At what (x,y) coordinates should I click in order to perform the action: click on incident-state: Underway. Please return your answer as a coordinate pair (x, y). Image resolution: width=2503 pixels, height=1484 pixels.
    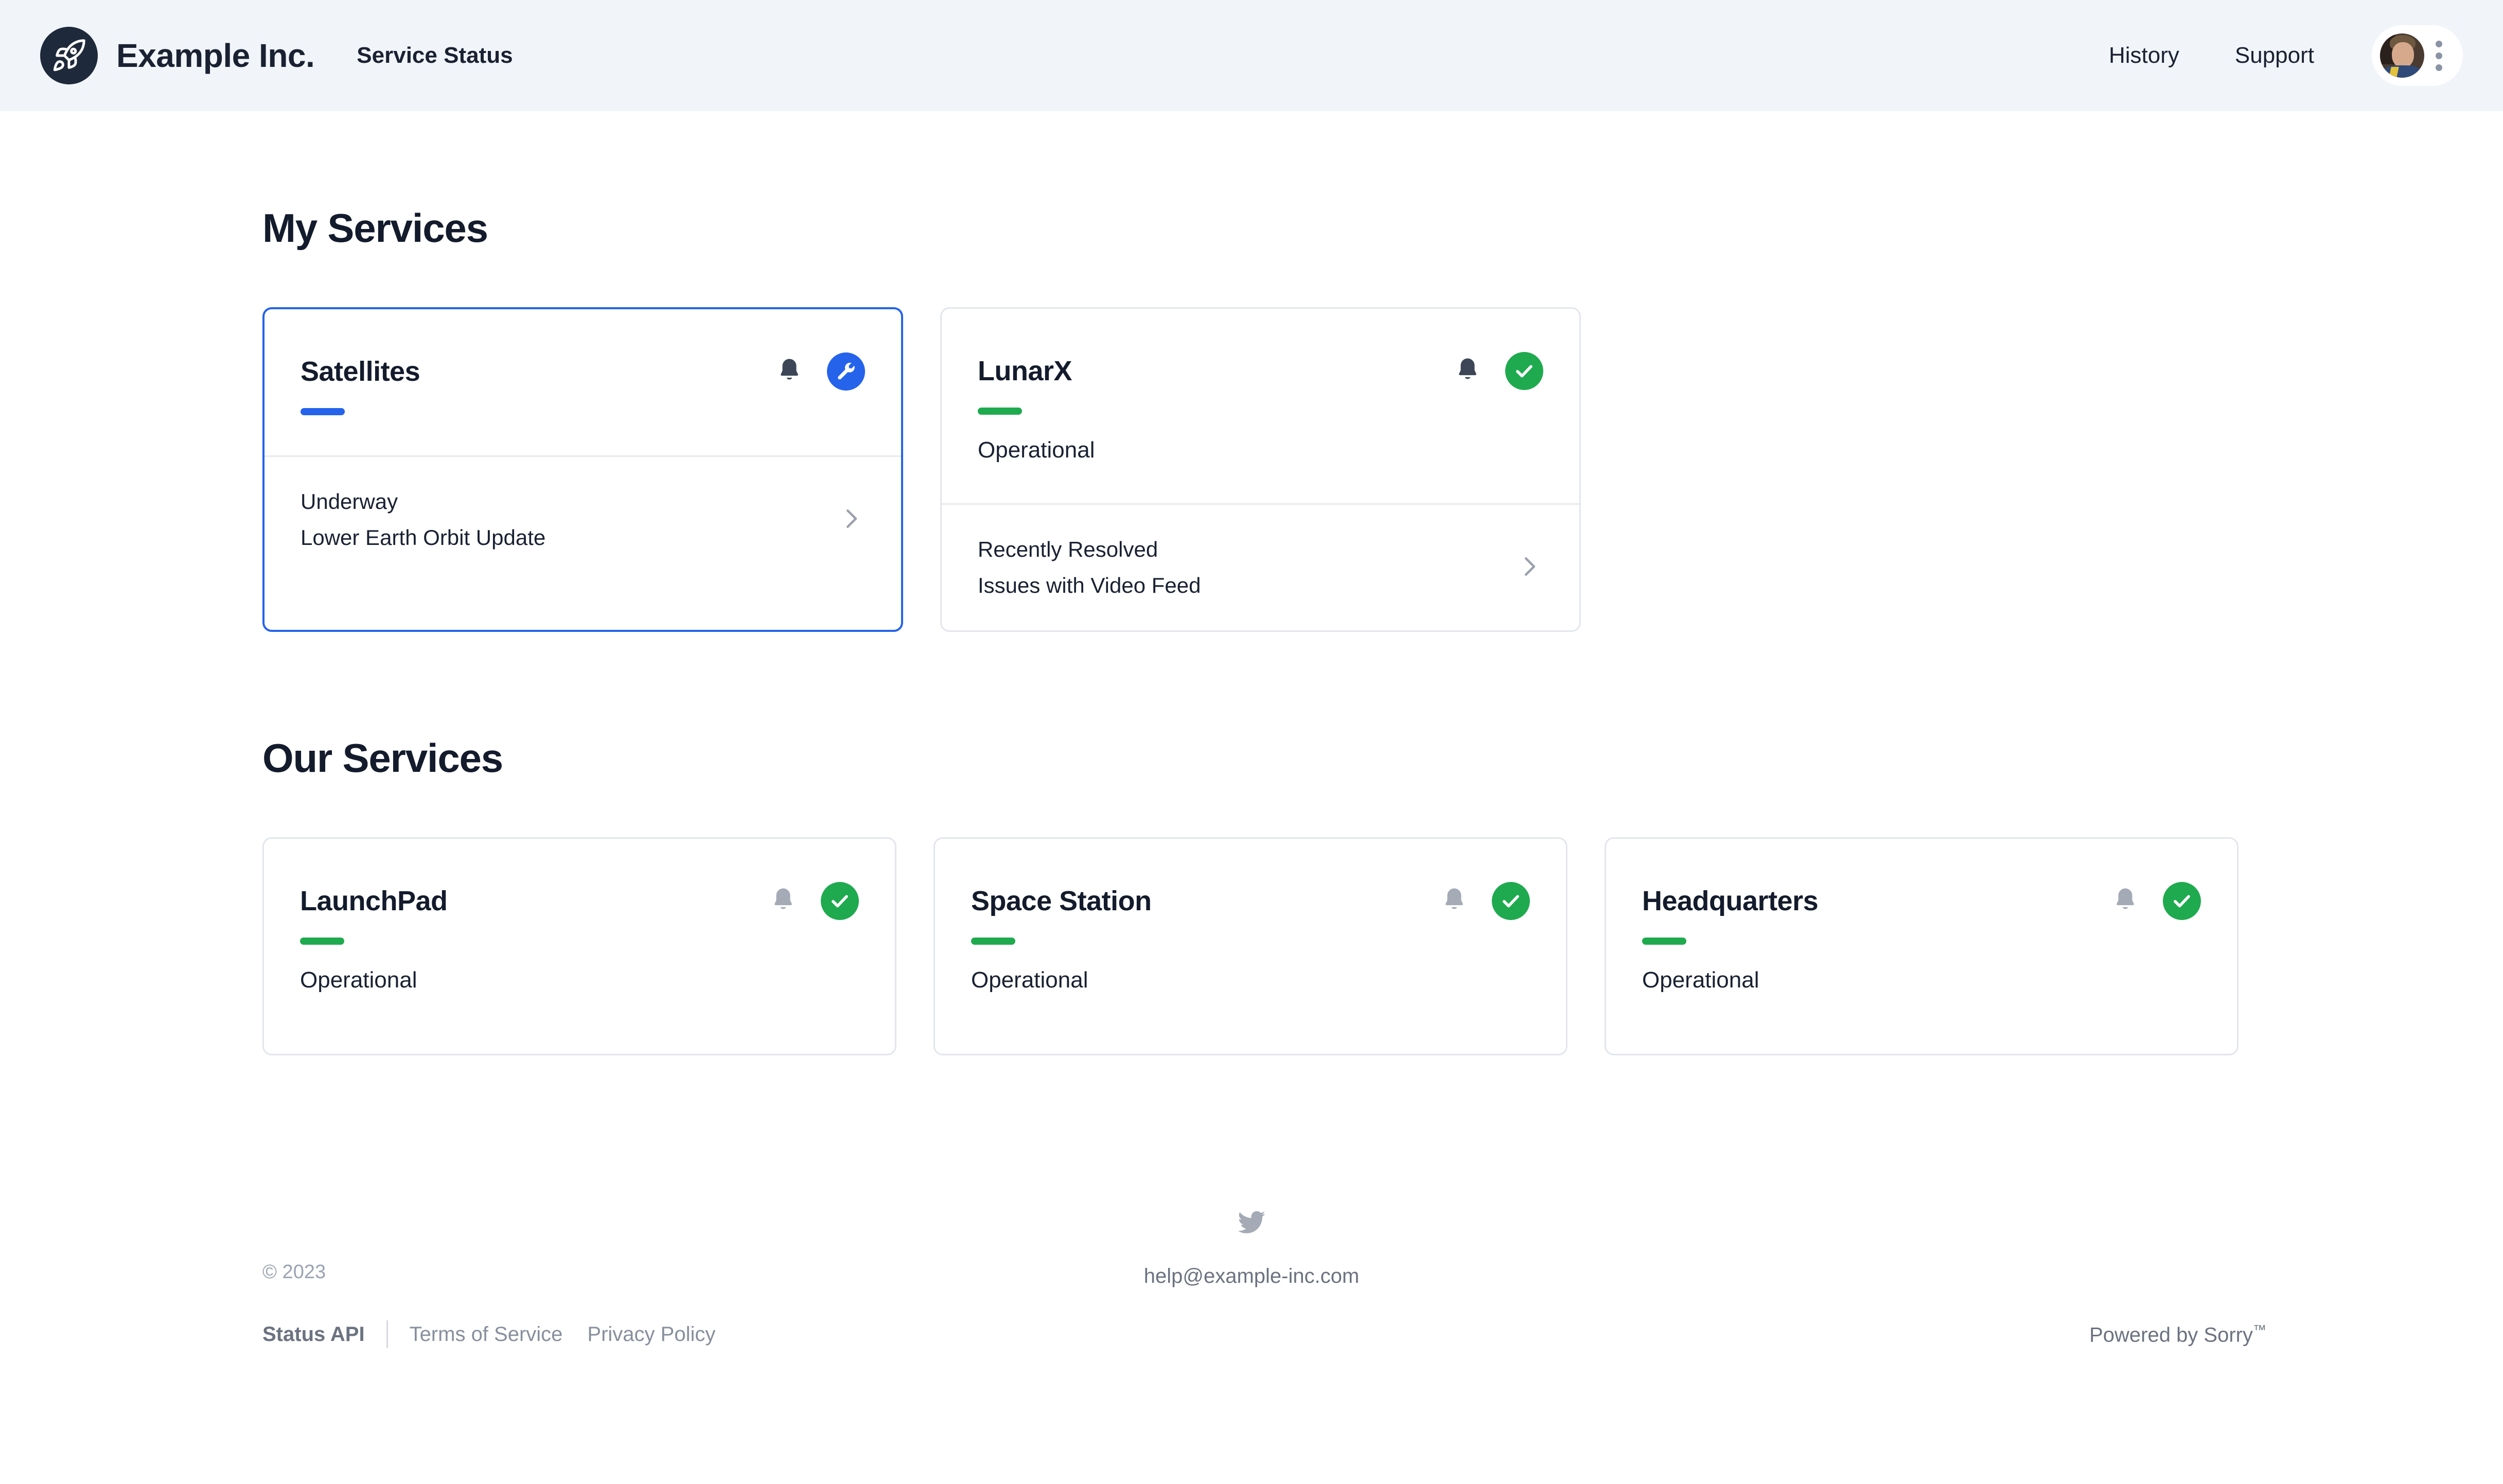
    Looking at the image, I should click on (349, 501).